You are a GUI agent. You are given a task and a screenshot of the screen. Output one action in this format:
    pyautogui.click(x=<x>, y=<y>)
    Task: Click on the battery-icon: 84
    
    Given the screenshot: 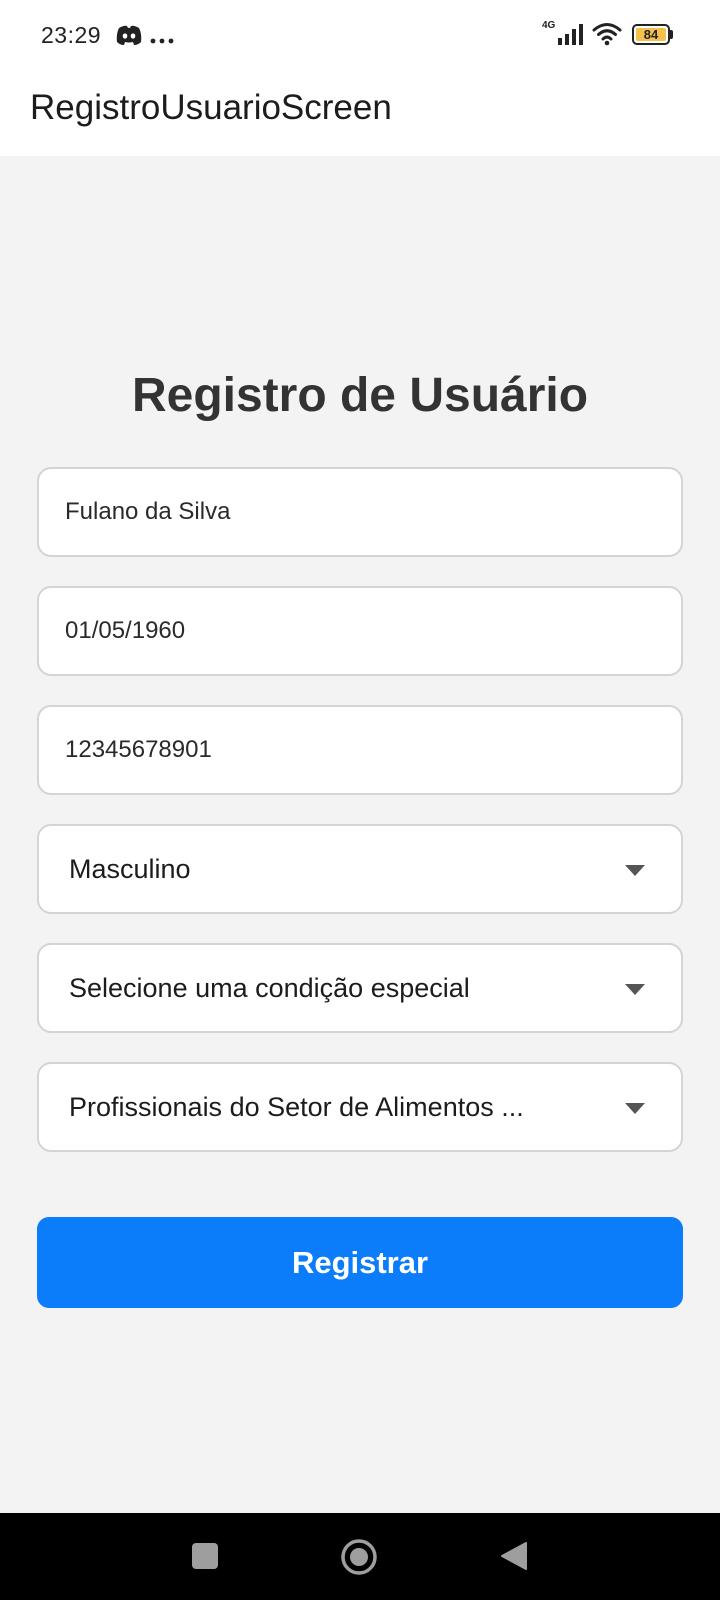 What is the action you would take?
    pyautogui.click(x=653, y=34)
    